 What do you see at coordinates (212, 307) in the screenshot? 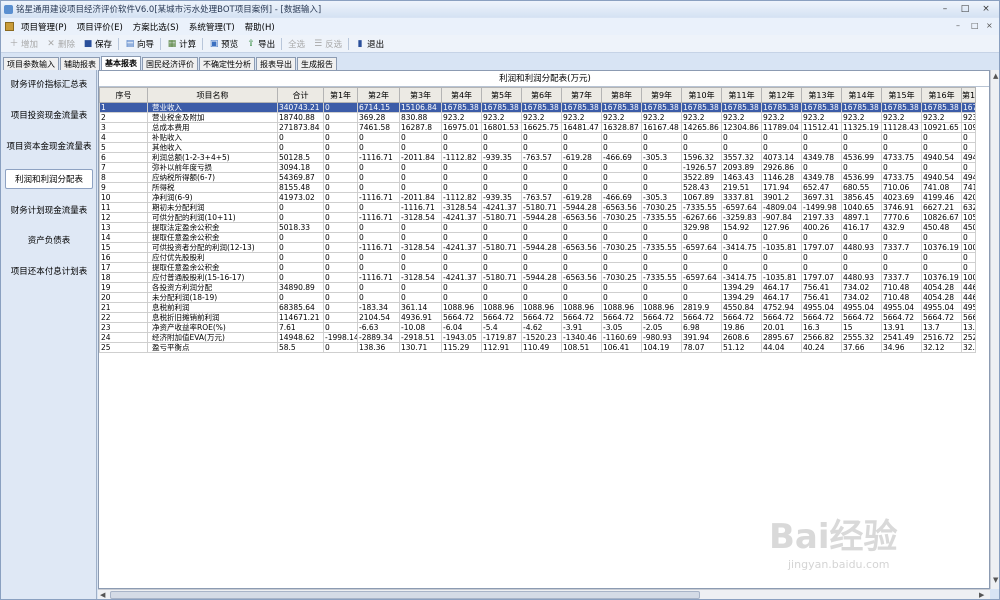
I see `table-cell: 息税前利润` at bounding box center [212, 307].